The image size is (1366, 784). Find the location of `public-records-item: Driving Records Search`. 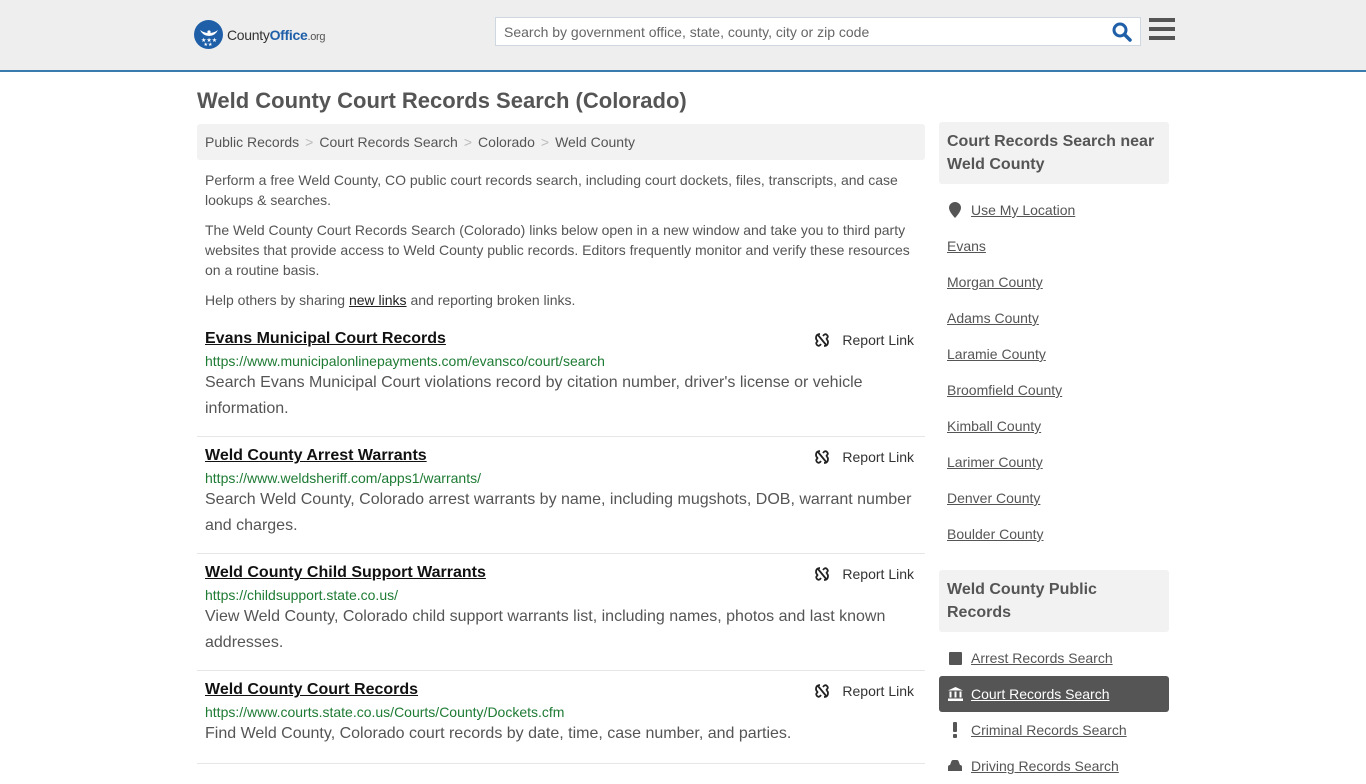

public-records-item: Driving Records Search is located at coordinates (1054, 766).